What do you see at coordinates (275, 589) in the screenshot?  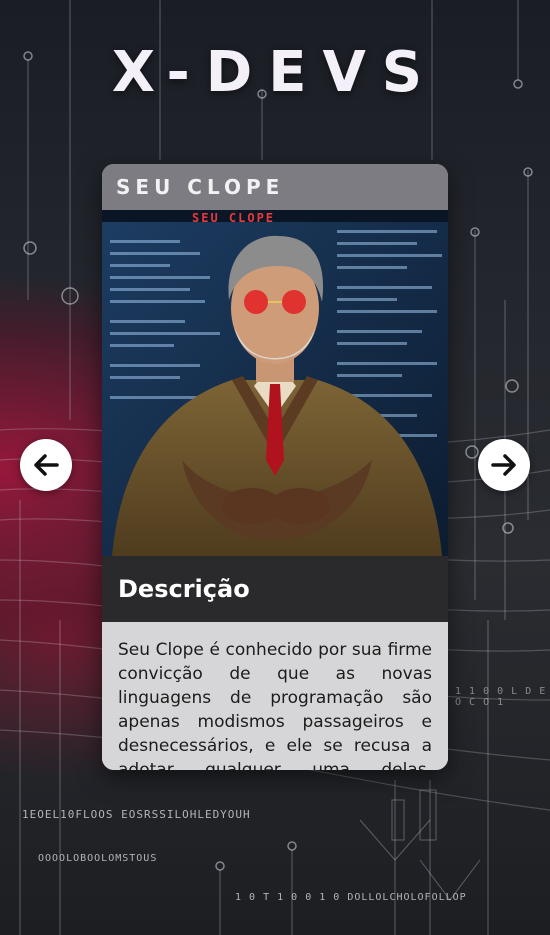 I see `description-header: Descrição` at bounding box center [275, 589].